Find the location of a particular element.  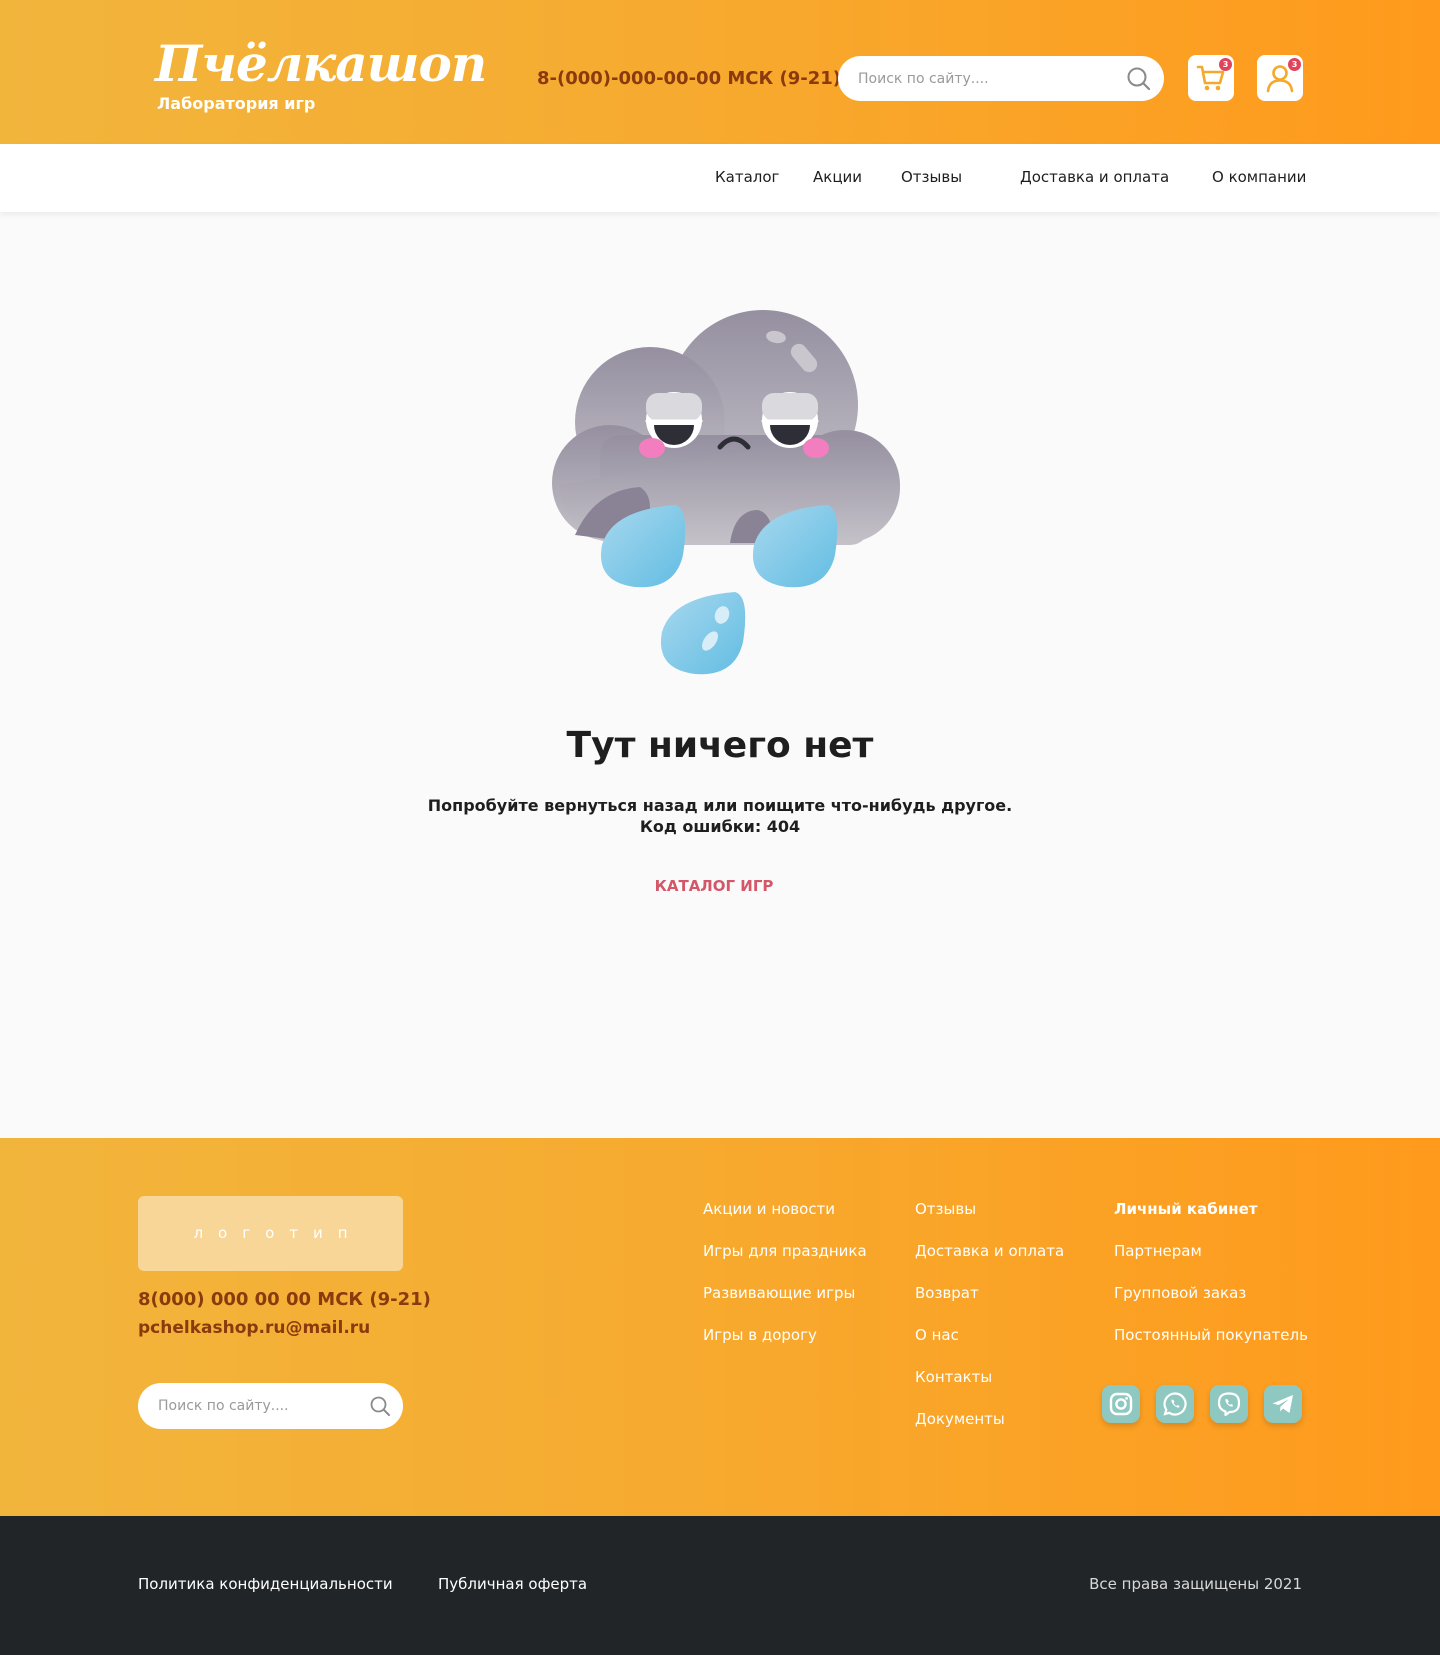

error-title: Тут ничего нет is located at coordinates (720, 745).